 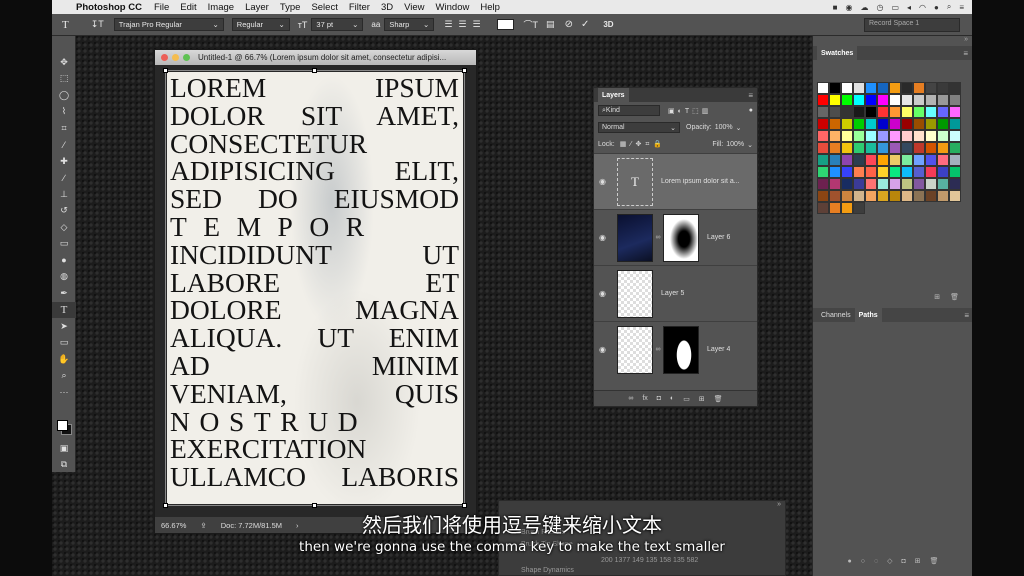 What do you see at coordinates (550, 24) in the screenshot?
I see `character-panel-icon: ▤` at bounding box center [550, 24].